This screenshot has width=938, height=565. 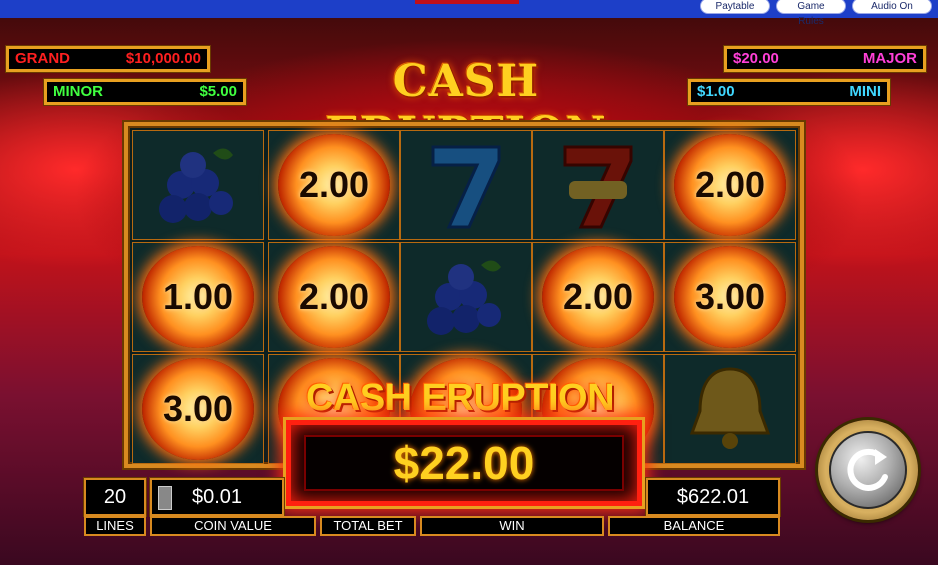 I want to click on jackpot-minor-name: MINOR, so click(x=78, y=91).